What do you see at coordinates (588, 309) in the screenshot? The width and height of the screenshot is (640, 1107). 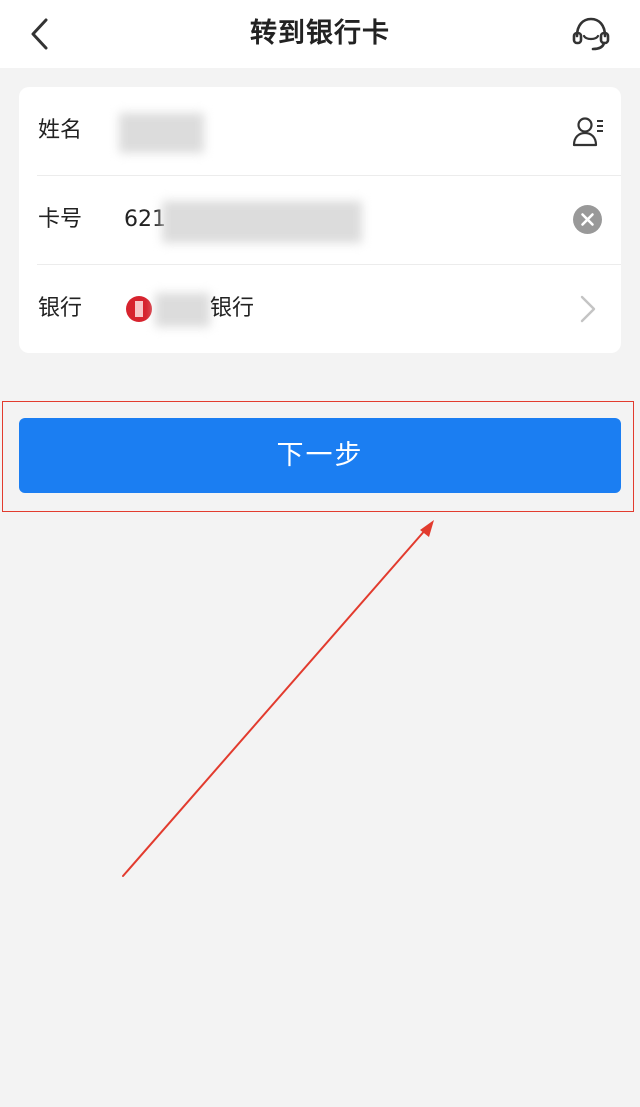 I see `chevron-right-icon` at bounding box center [588, 309].